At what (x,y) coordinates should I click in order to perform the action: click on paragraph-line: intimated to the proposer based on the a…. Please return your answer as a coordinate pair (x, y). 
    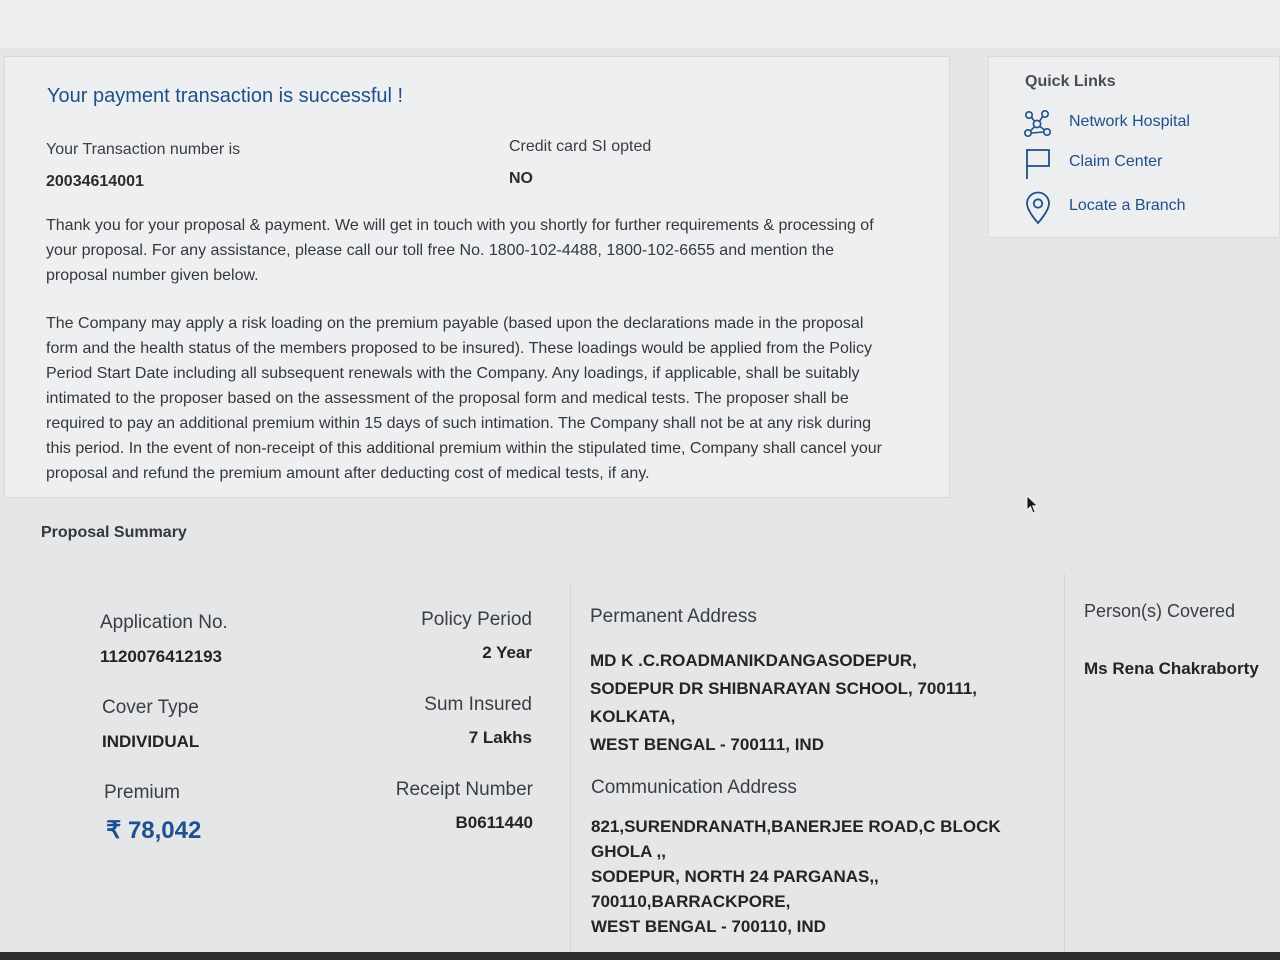
    Looking at the image, I should click on (447, 398).